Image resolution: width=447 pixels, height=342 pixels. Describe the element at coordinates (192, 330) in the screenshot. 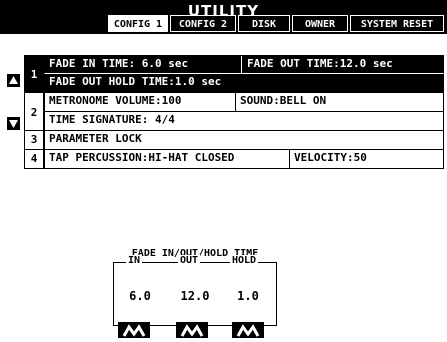

I see `fade-out-knob` at that location.